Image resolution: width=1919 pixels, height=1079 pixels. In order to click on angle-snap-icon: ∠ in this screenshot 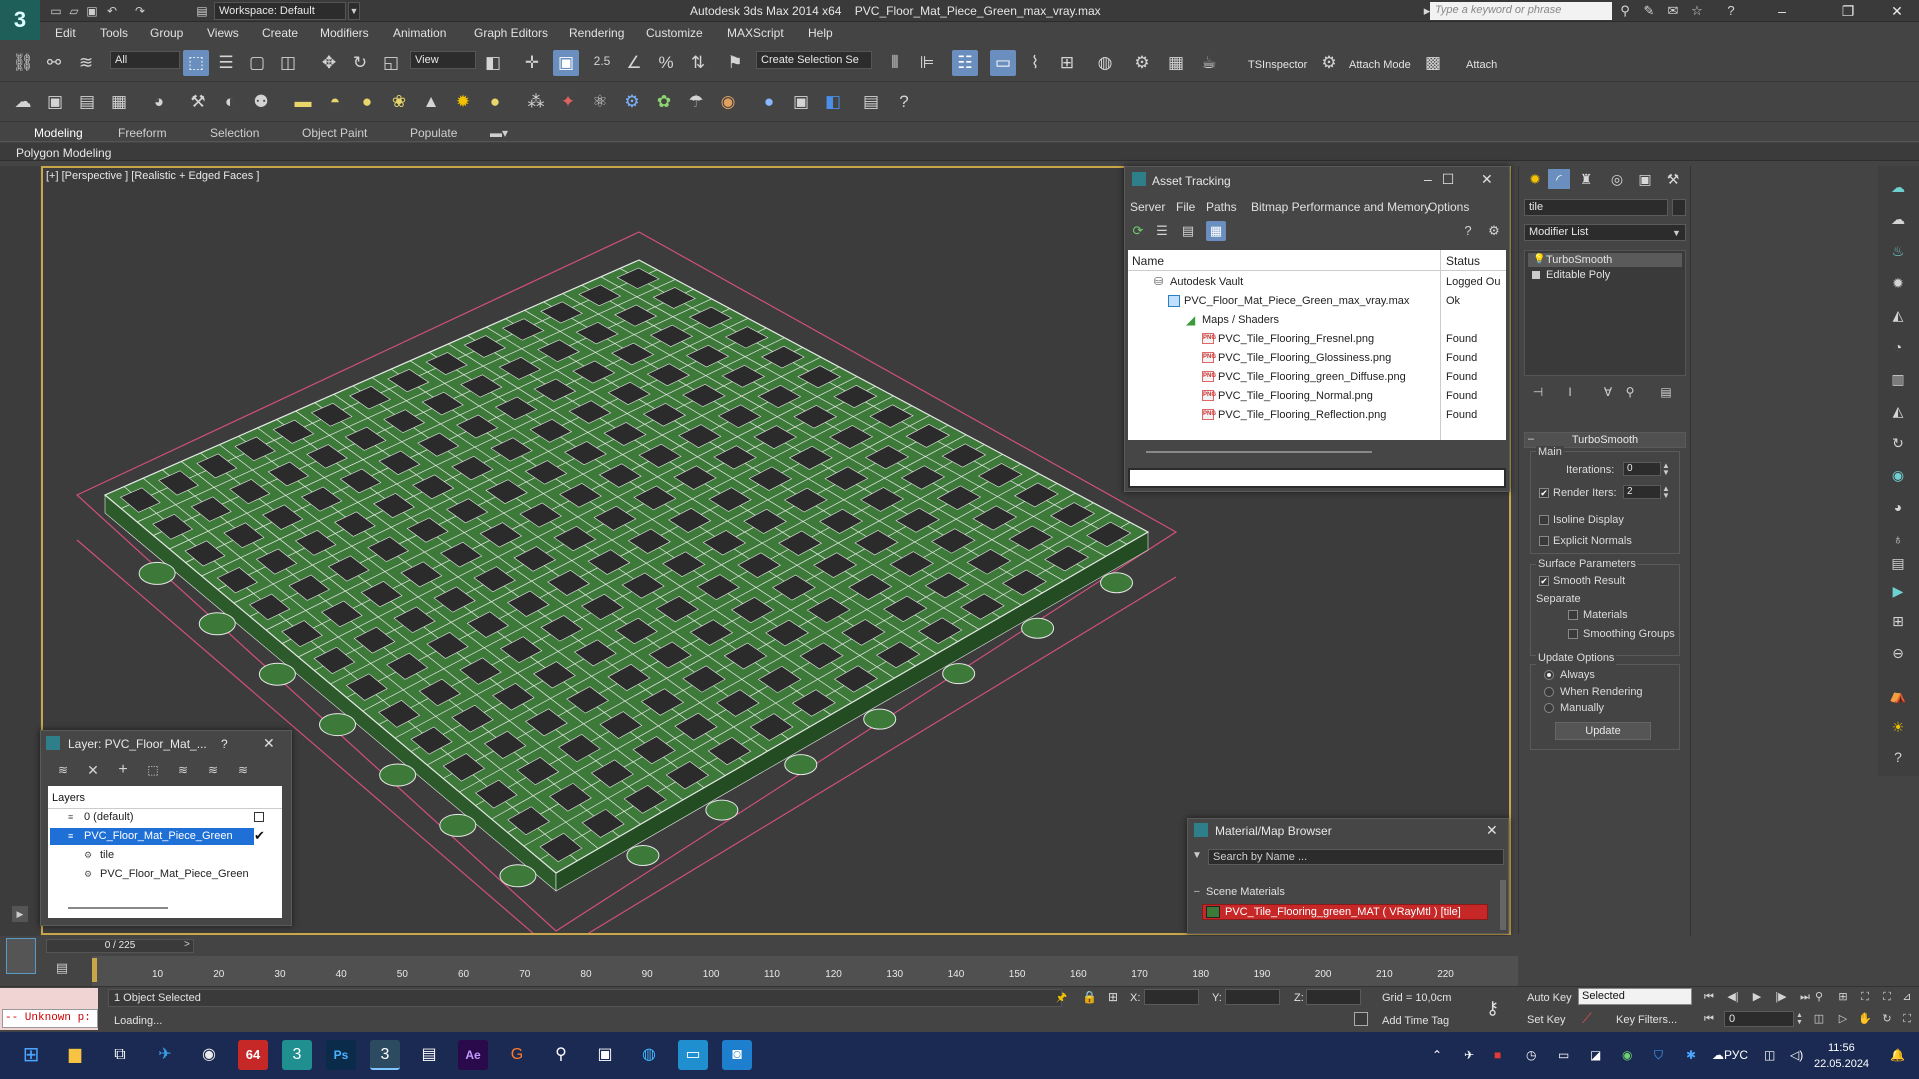, I will do `click(634, 63)`.